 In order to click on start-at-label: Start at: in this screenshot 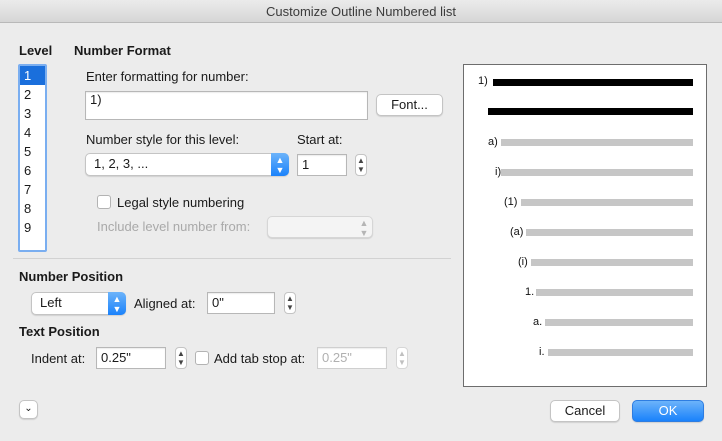, I will do `click(320, 139)`.